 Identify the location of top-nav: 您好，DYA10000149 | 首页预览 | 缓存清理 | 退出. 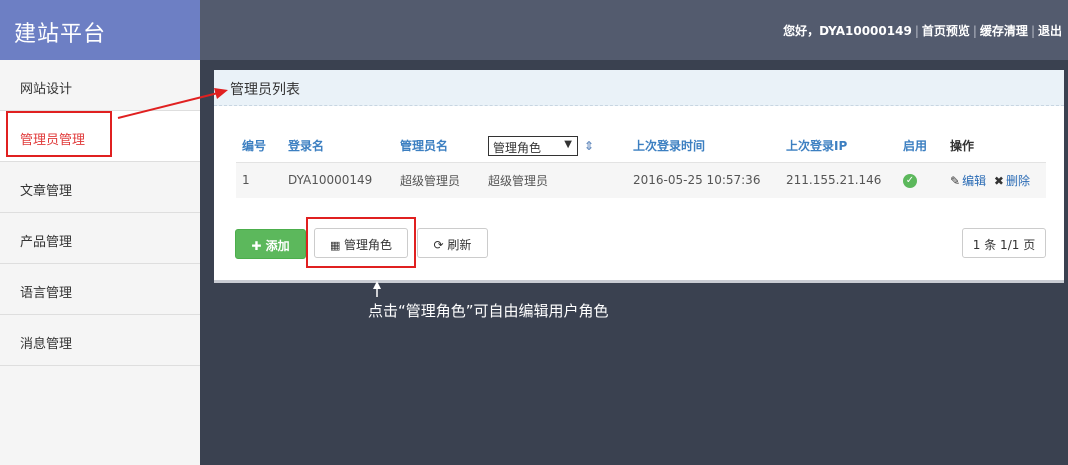
(922, 30).